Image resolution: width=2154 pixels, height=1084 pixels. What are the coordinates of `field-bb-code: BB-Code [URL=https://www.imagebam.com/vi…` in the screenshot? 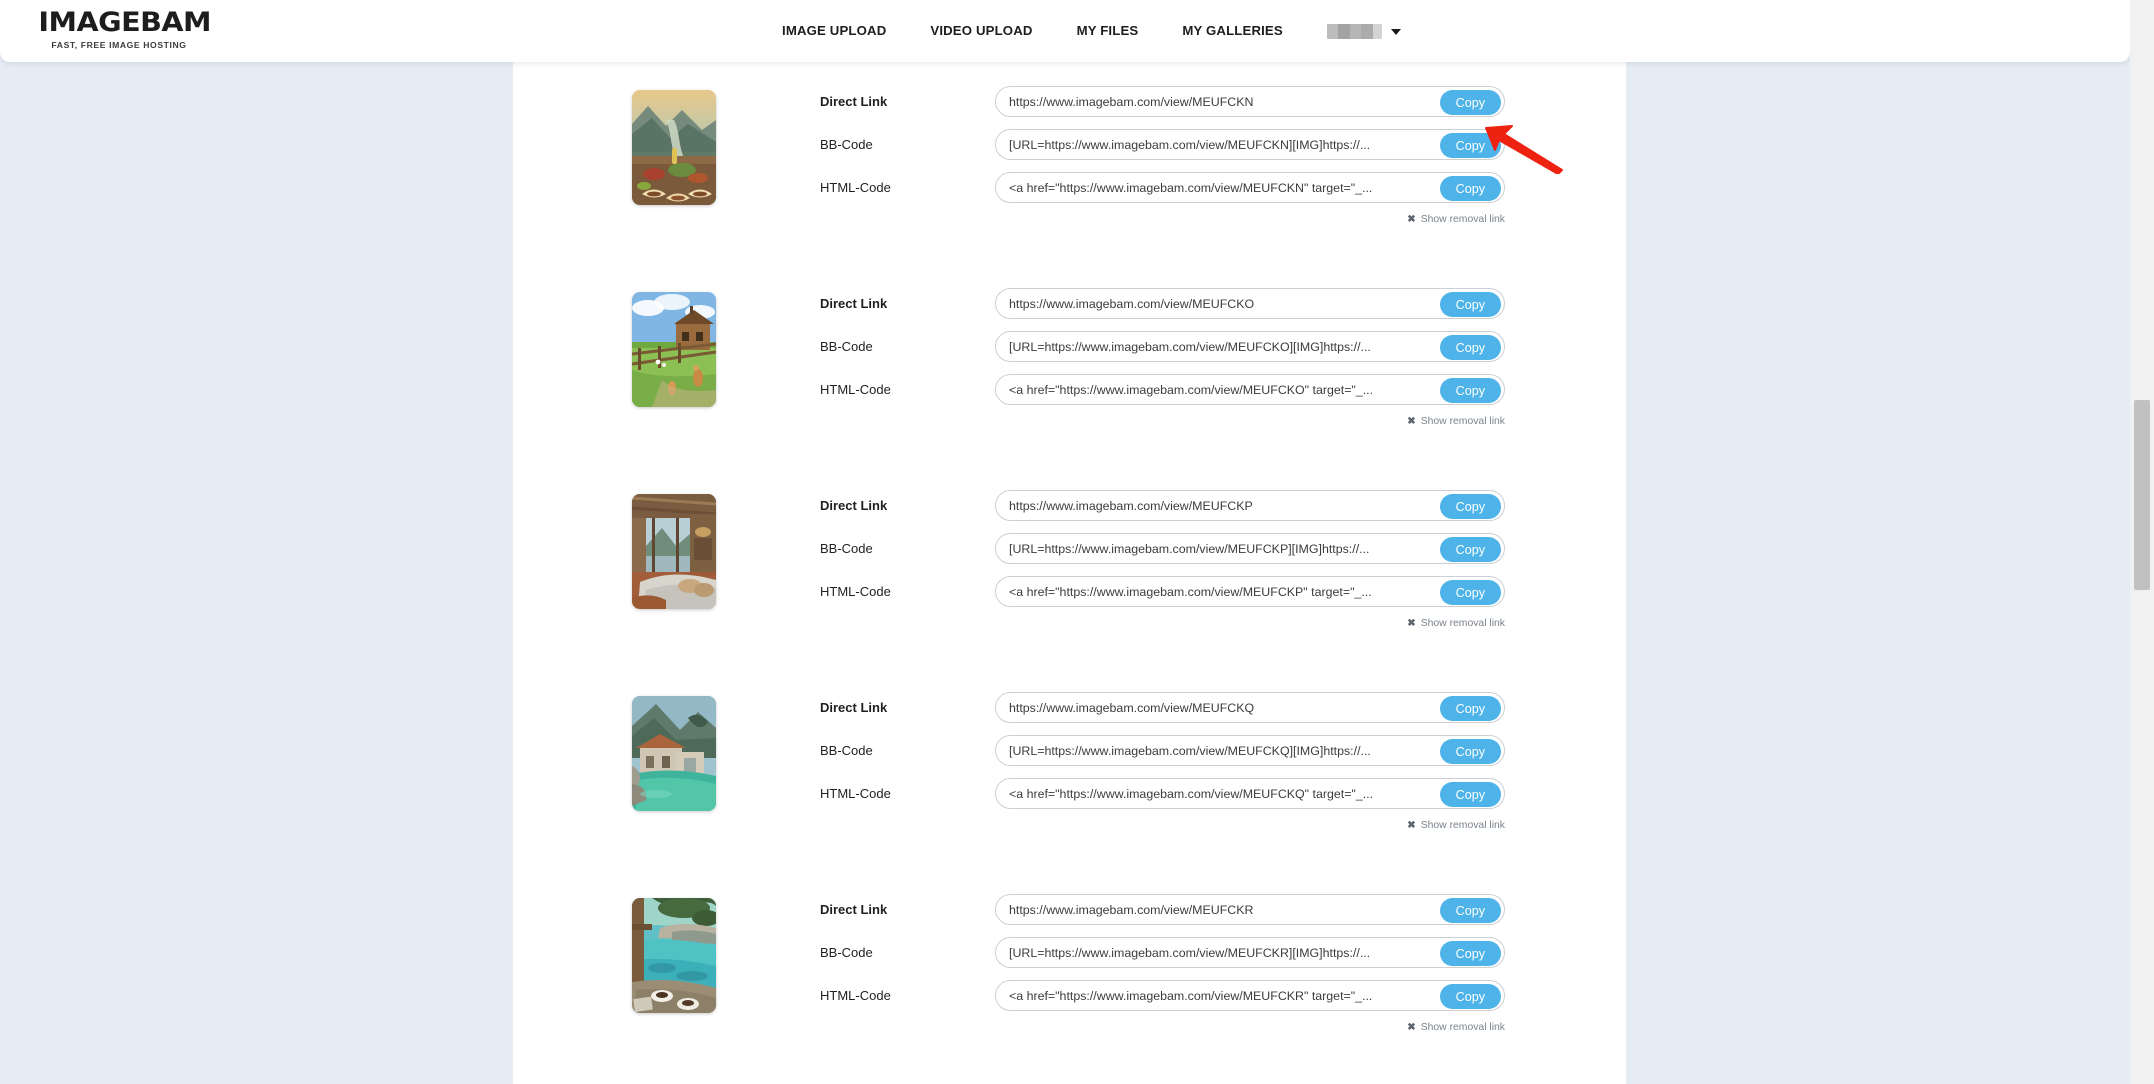 It's located at (1220, 144).